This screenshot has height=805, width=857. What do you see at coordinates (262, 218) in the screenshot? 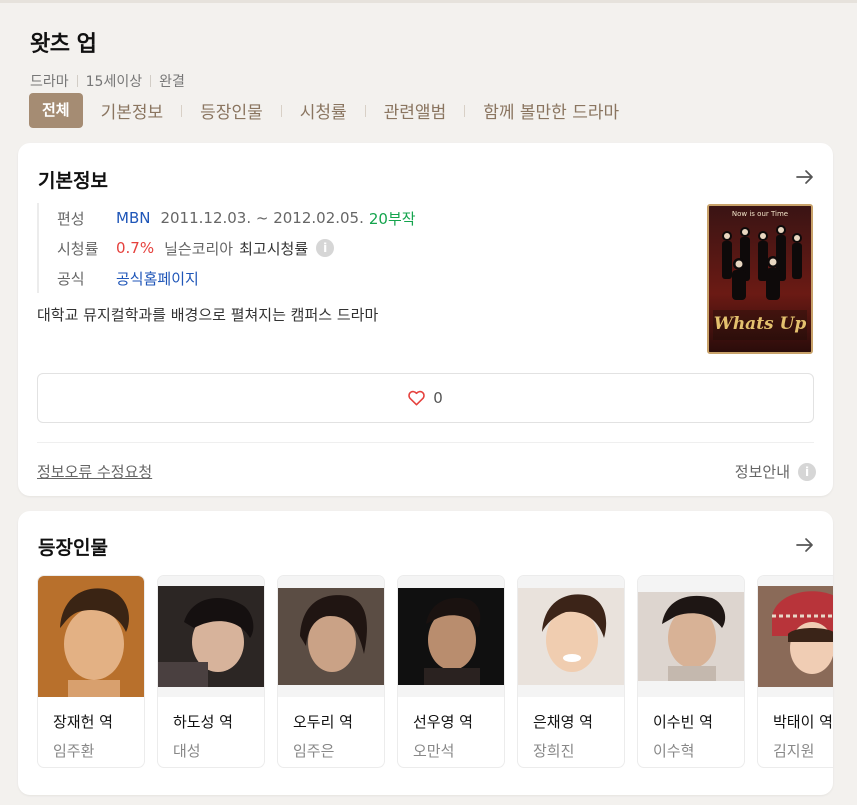
I see `broadcast-period: 2011.12.03. ~ 2012.02.05.` at bounding box center [262, 218].